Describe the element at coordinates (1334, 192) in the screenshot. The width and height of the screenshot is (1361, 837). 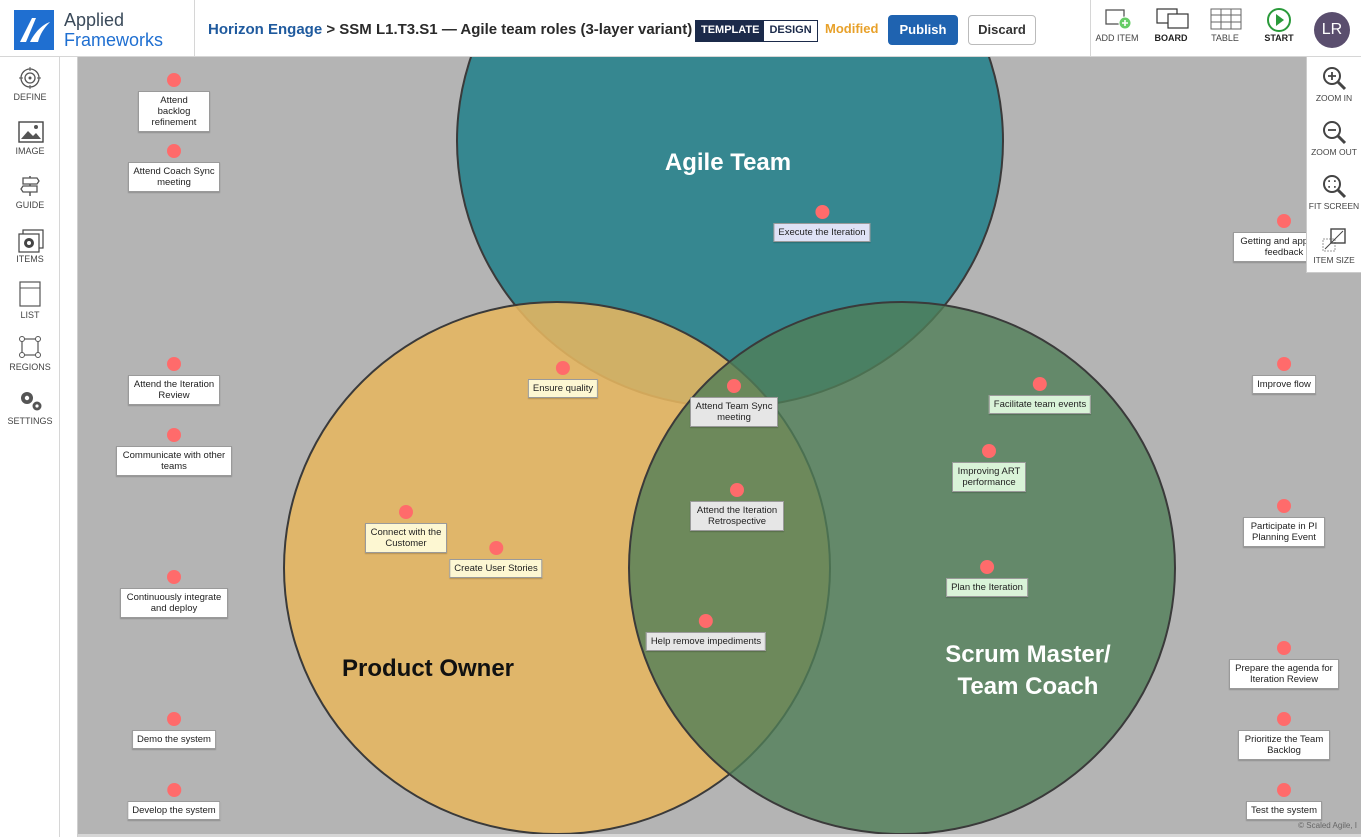
I see `fit-screen-button: FIT SCREEN` at that location.